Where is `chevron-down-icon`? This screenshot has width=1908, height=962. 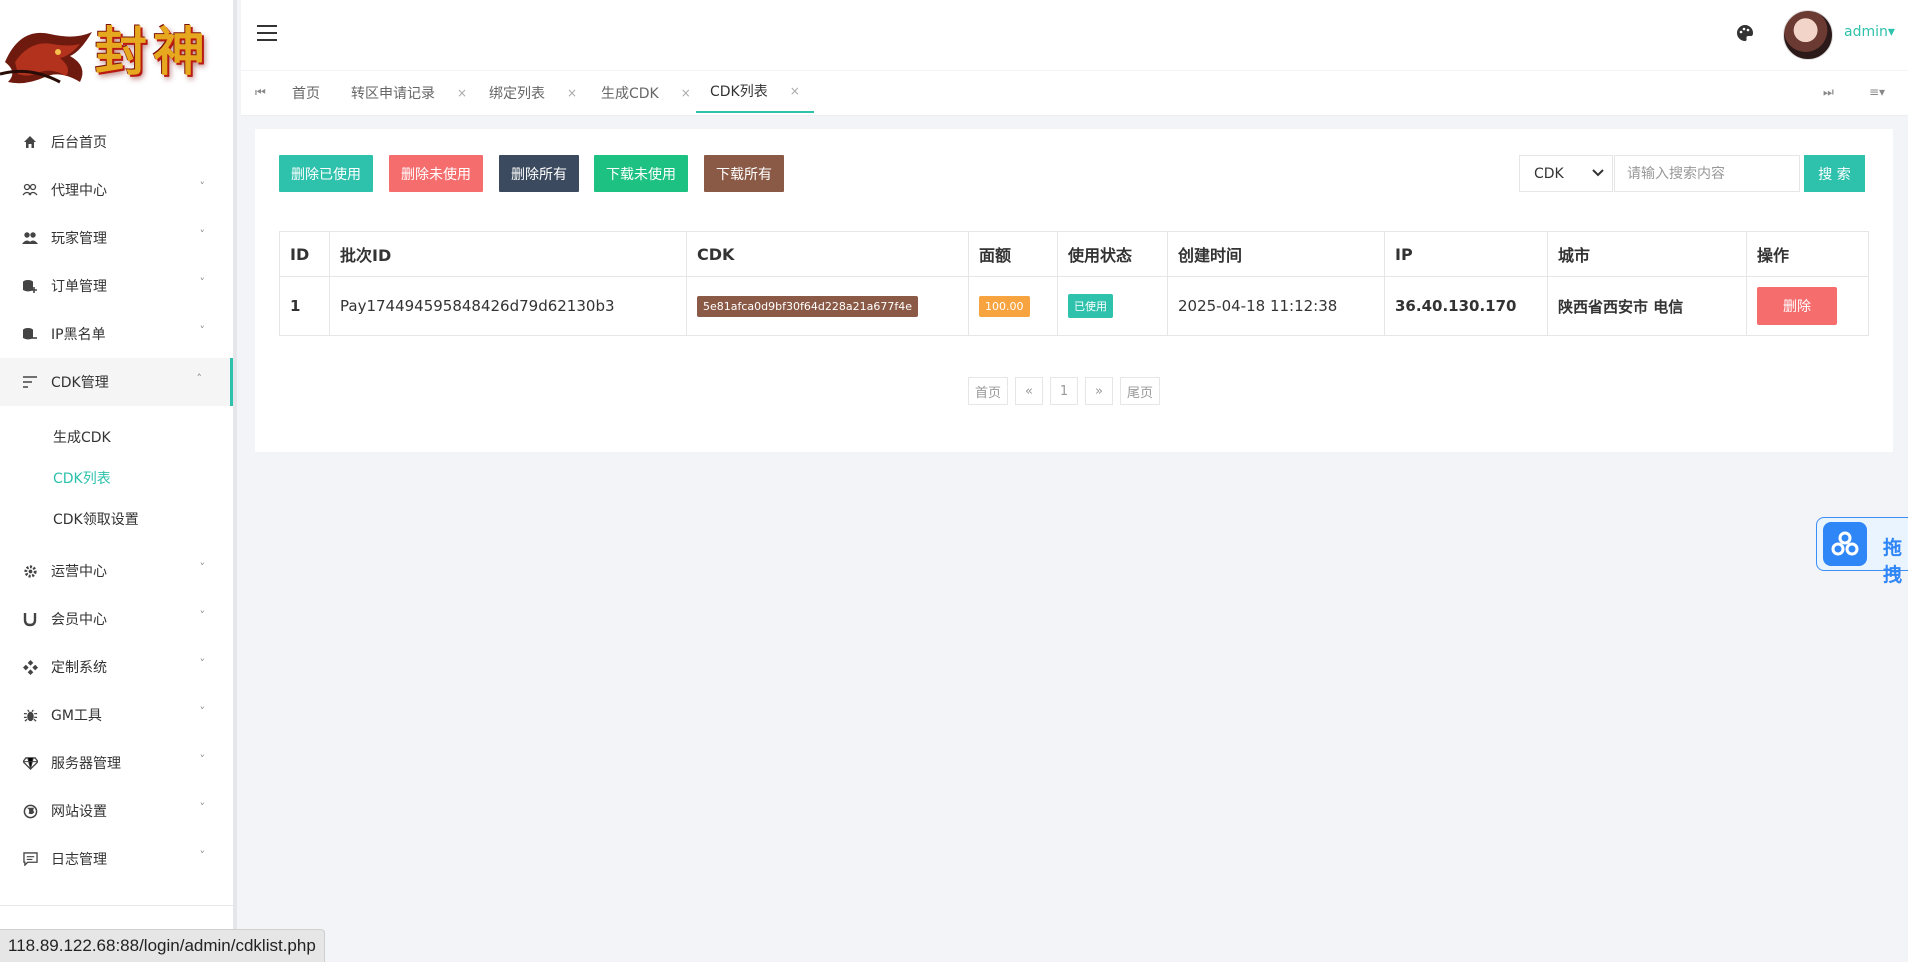
chevron-down-icon is located at coordinates (1598, 173).